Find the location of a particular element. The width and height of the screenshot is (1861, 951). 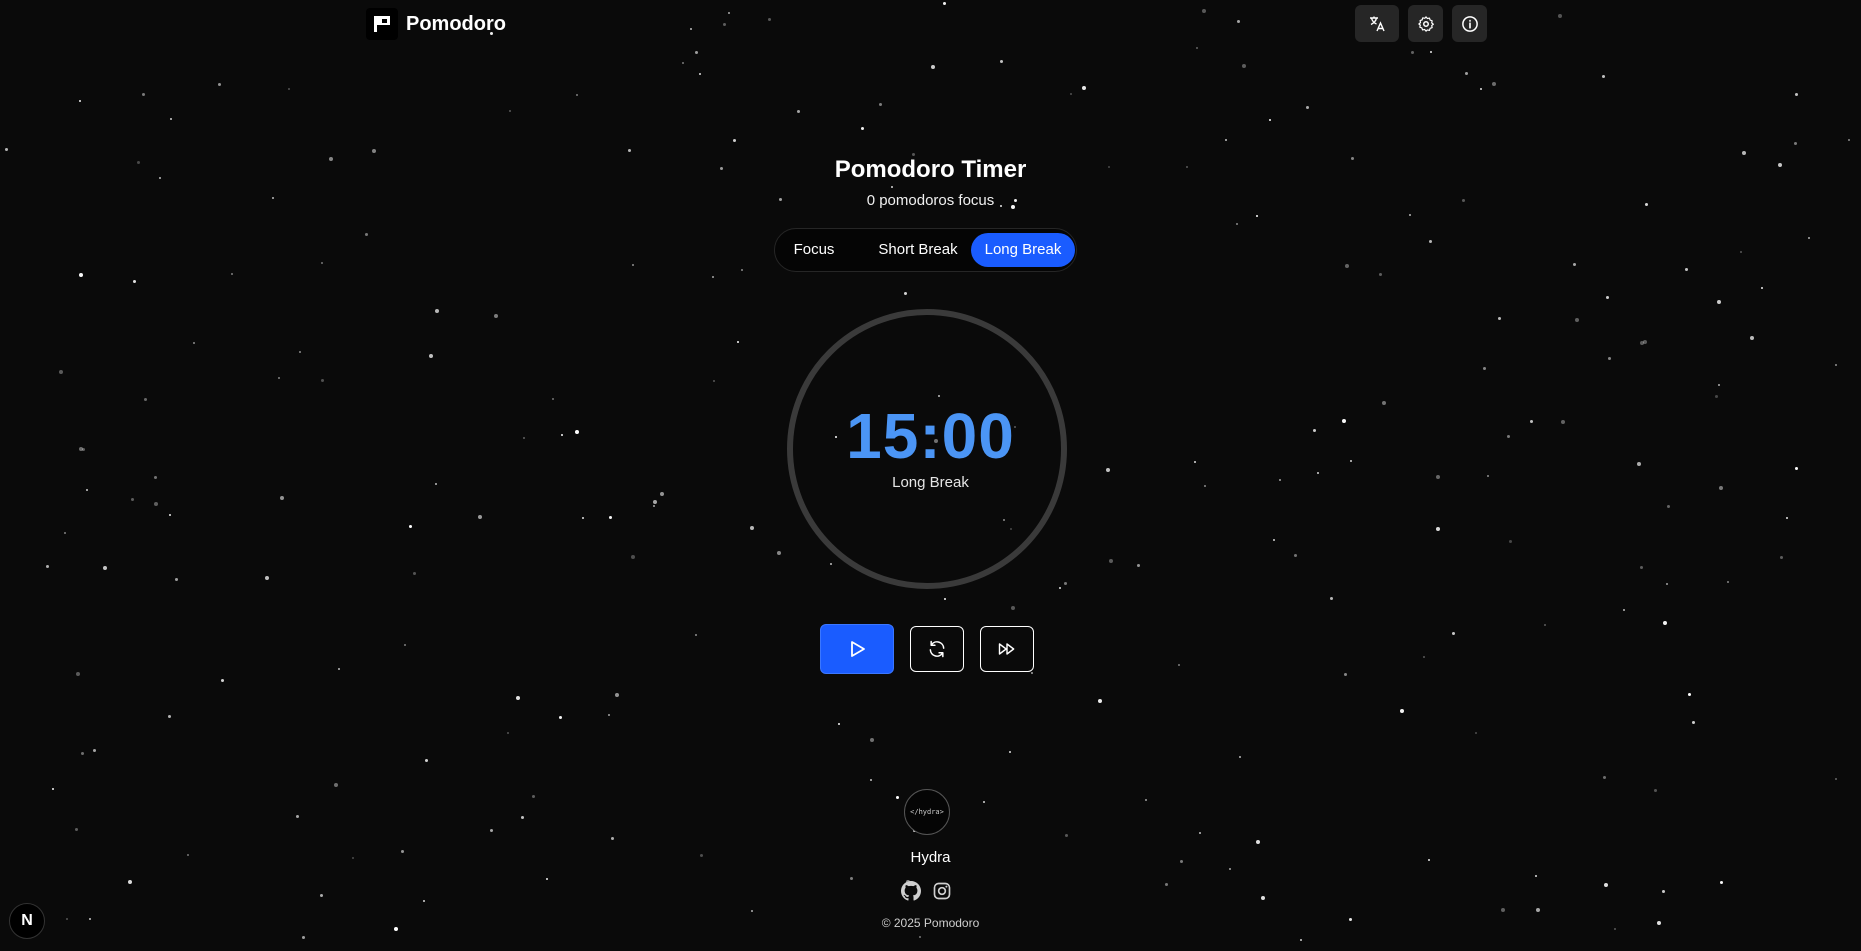

author-name: Hydra is located at coordinates (930, 857).